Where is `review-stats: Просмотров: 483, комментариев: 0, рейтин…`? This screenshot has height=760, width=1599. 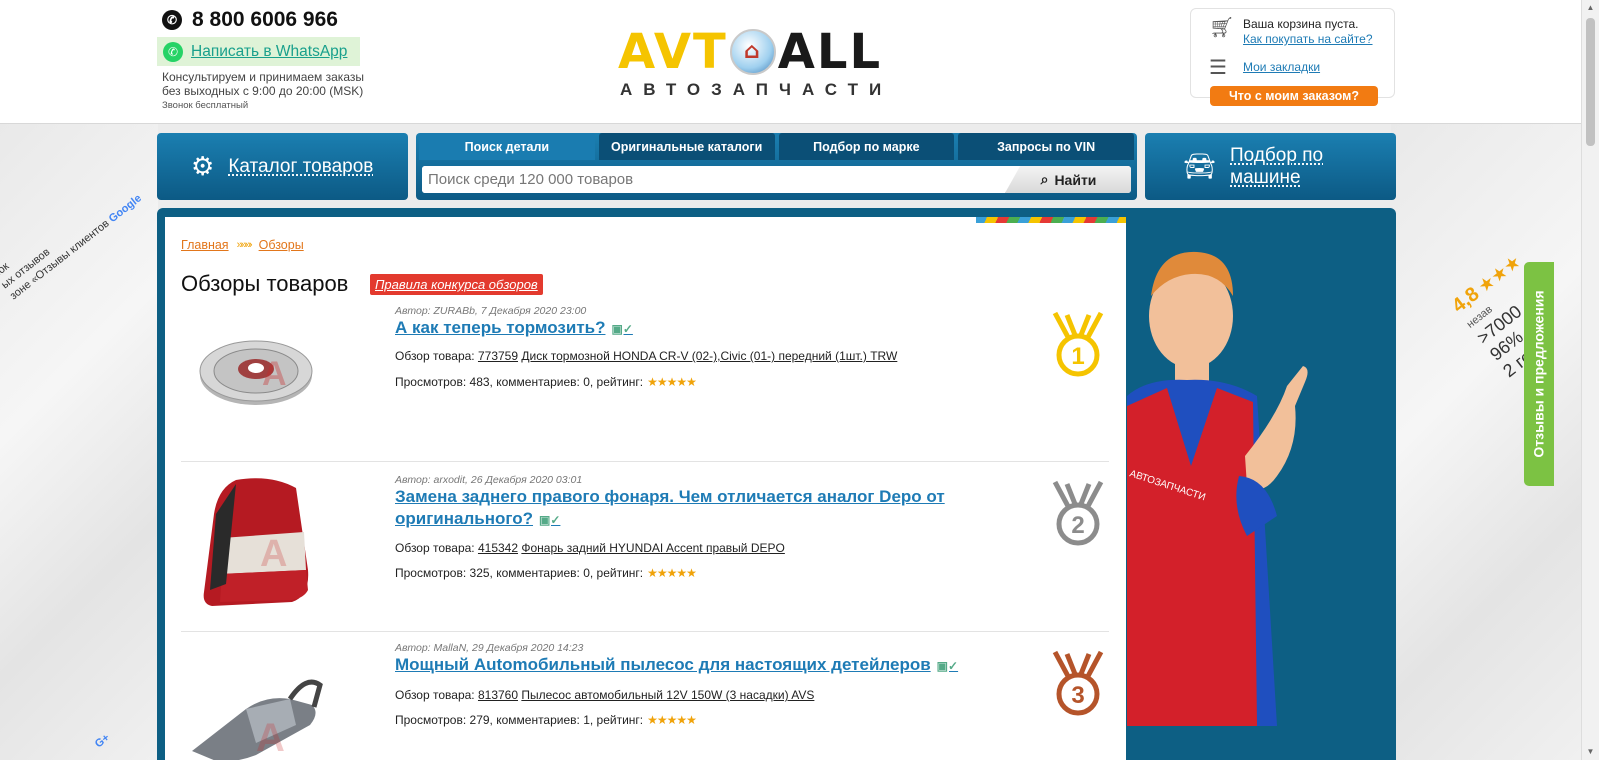
review-stats: Просмотров: 483, комментариев: 0, рейтин… is located at coordinates (546, 382).